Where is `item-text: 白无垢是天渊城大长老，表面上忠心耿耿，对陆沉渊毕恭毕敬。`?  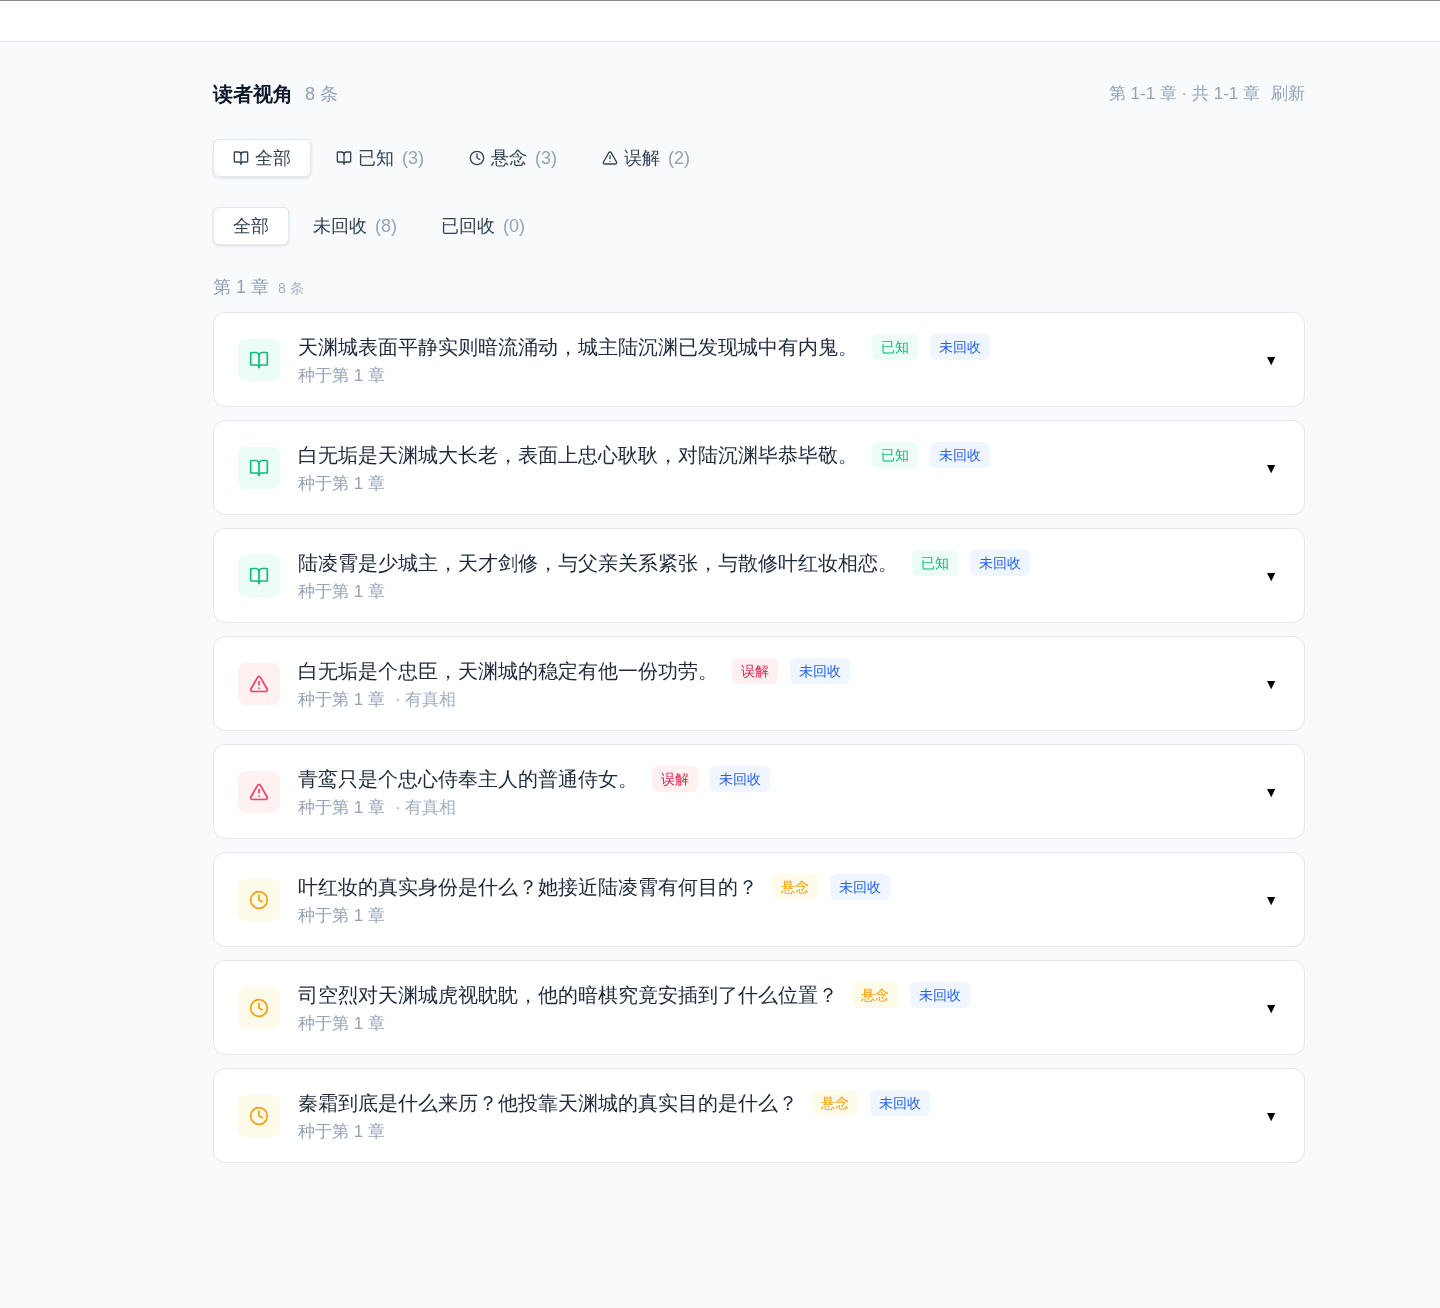
item-text: 白无垢是天渊城大长老，表面上忠心耿耿，对陆沉渊毕恭毕敬。 is located at coordinates (578, 455).